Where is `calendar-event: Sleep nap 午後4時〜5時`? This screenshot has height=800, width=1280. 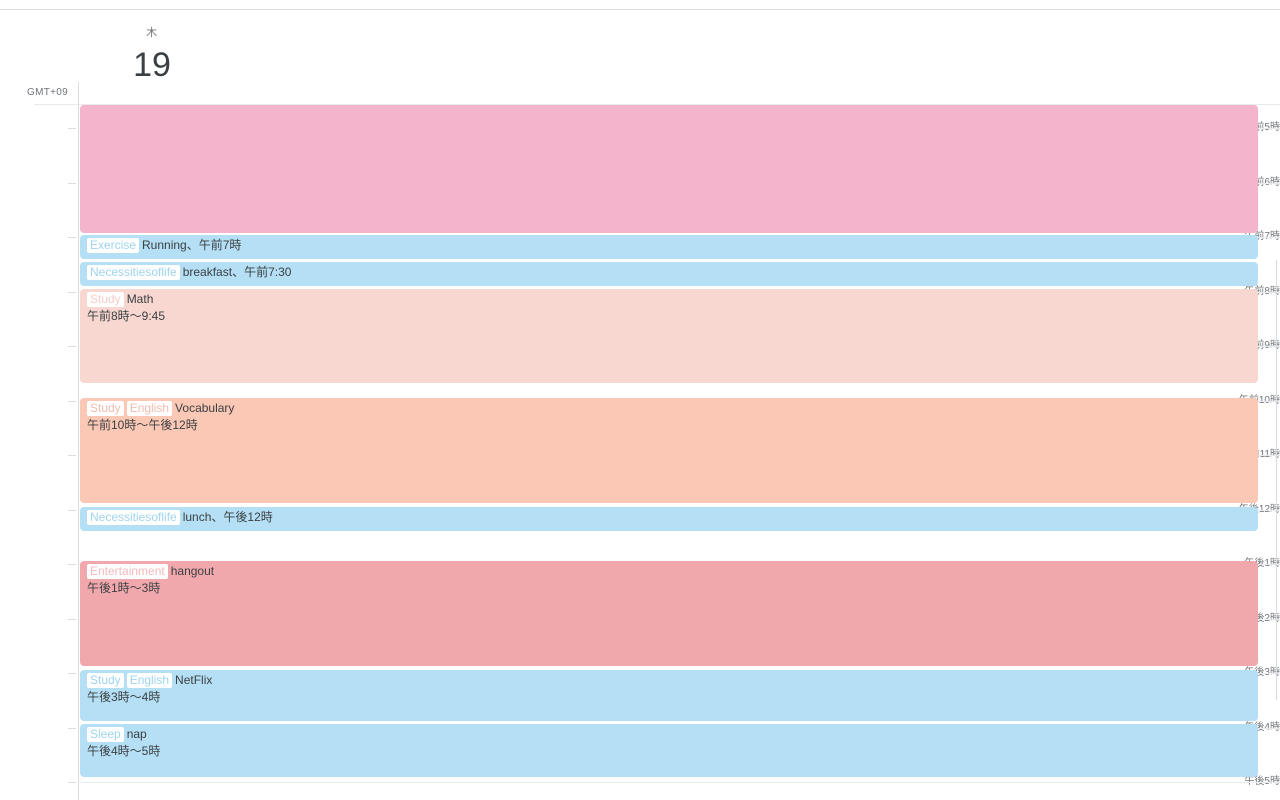
calendar-event: Sleep nap 午後4時〜5時 is located at coordinates (669, 750).